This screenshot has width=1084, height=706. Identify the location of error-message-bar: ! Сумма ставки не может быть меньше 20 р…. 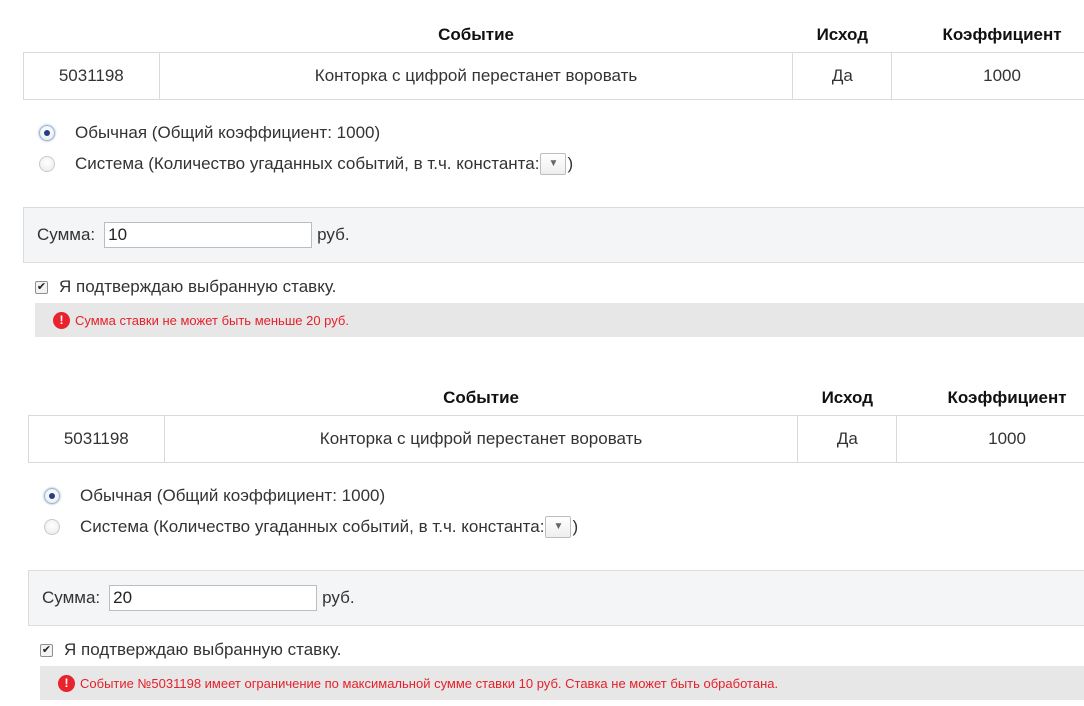
(559, 320).